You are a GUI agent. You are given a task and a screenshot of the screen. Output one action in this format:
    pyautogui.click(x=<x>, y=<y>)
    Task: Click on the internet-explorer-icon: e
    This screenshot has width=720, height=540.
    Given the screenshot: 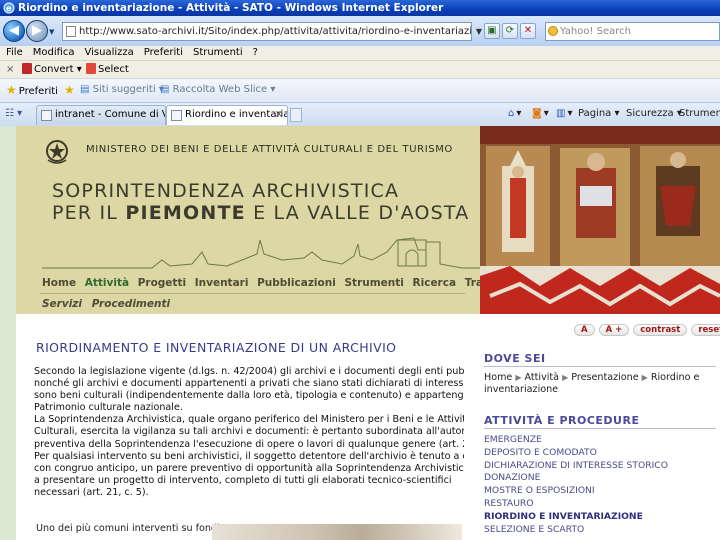 What is the action you would take?
    pyautogui.click(x=9, y=8)
    